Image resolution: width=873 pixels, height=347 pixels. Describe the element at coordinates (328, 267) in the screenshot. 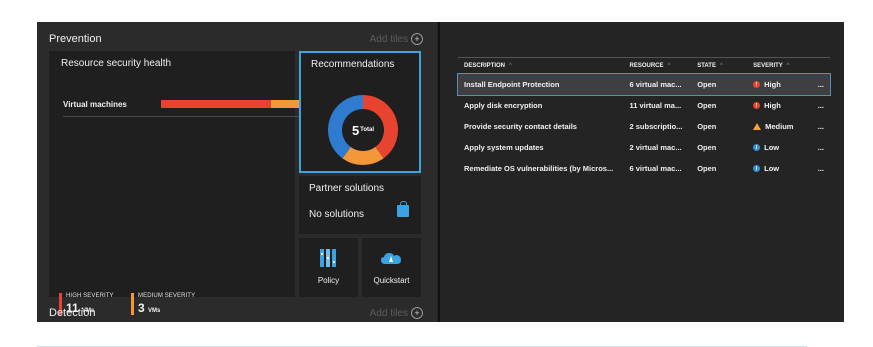

I see `policy-tile: Policy` at that location.